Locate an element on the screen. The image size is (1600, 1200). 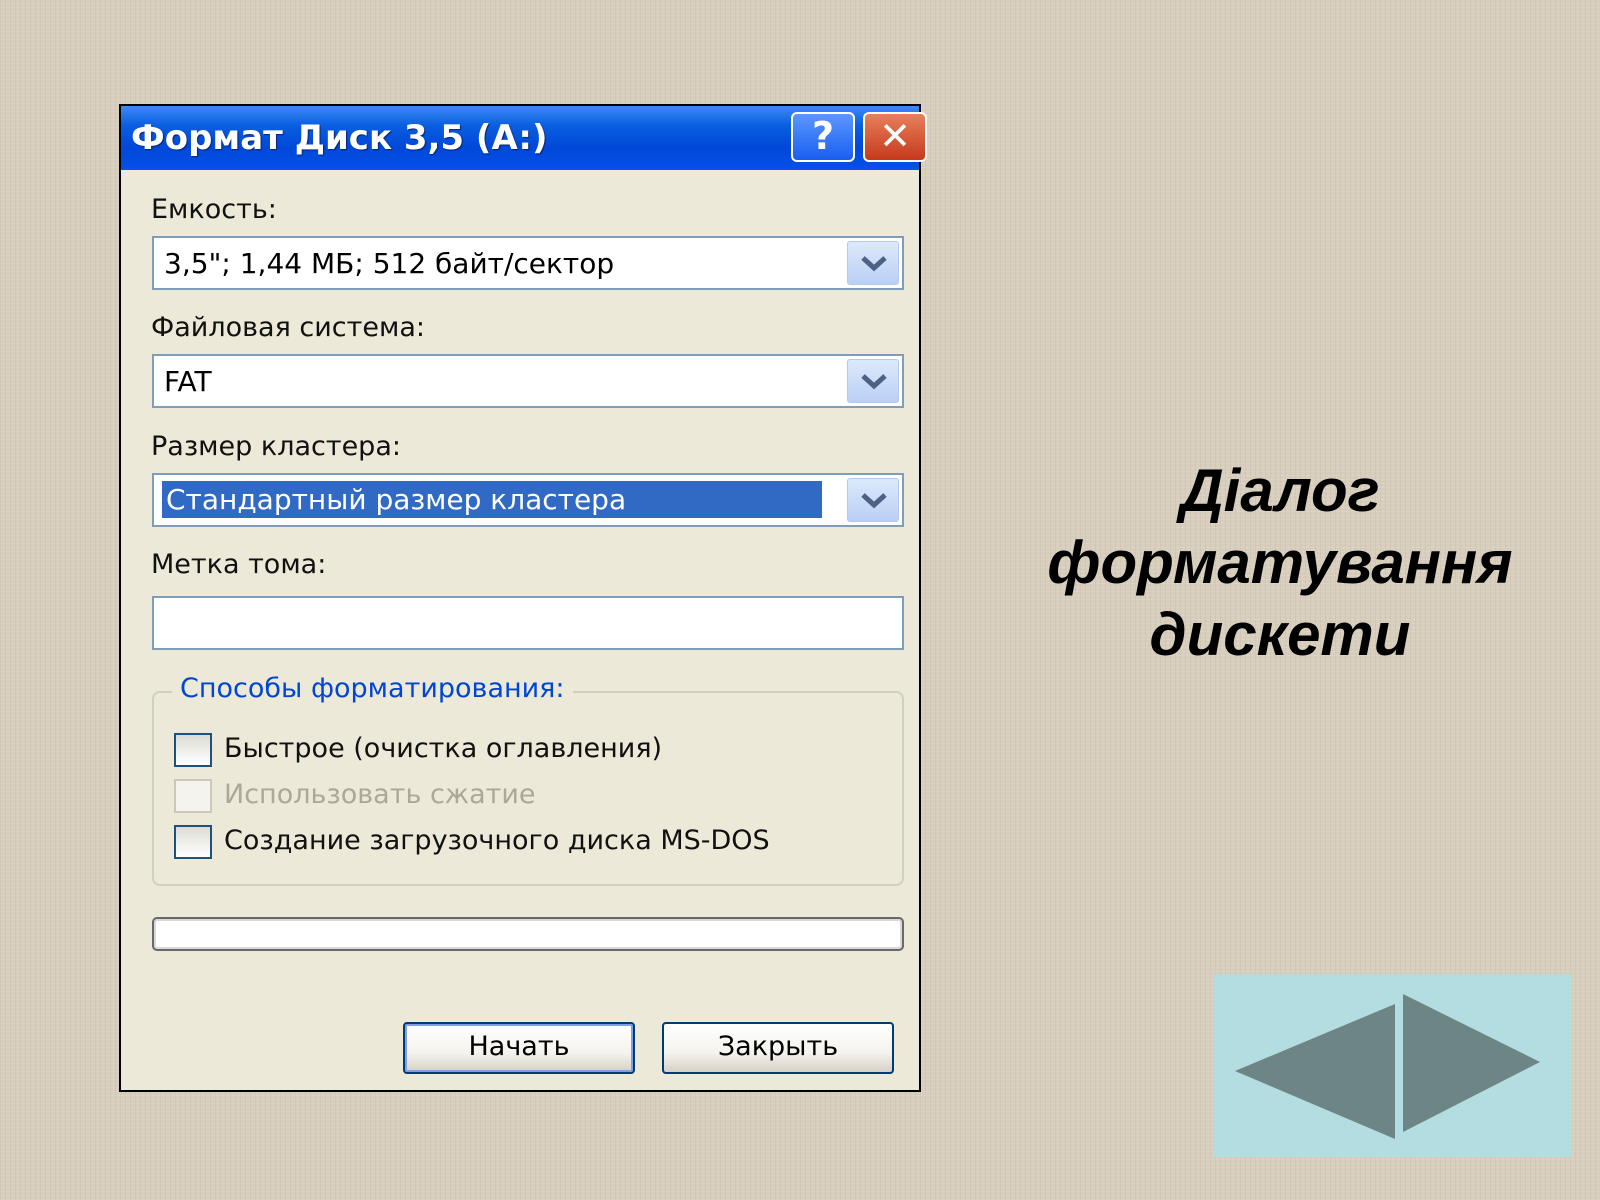
capacity-label: Емкость: is located at coordinates (214, 209).